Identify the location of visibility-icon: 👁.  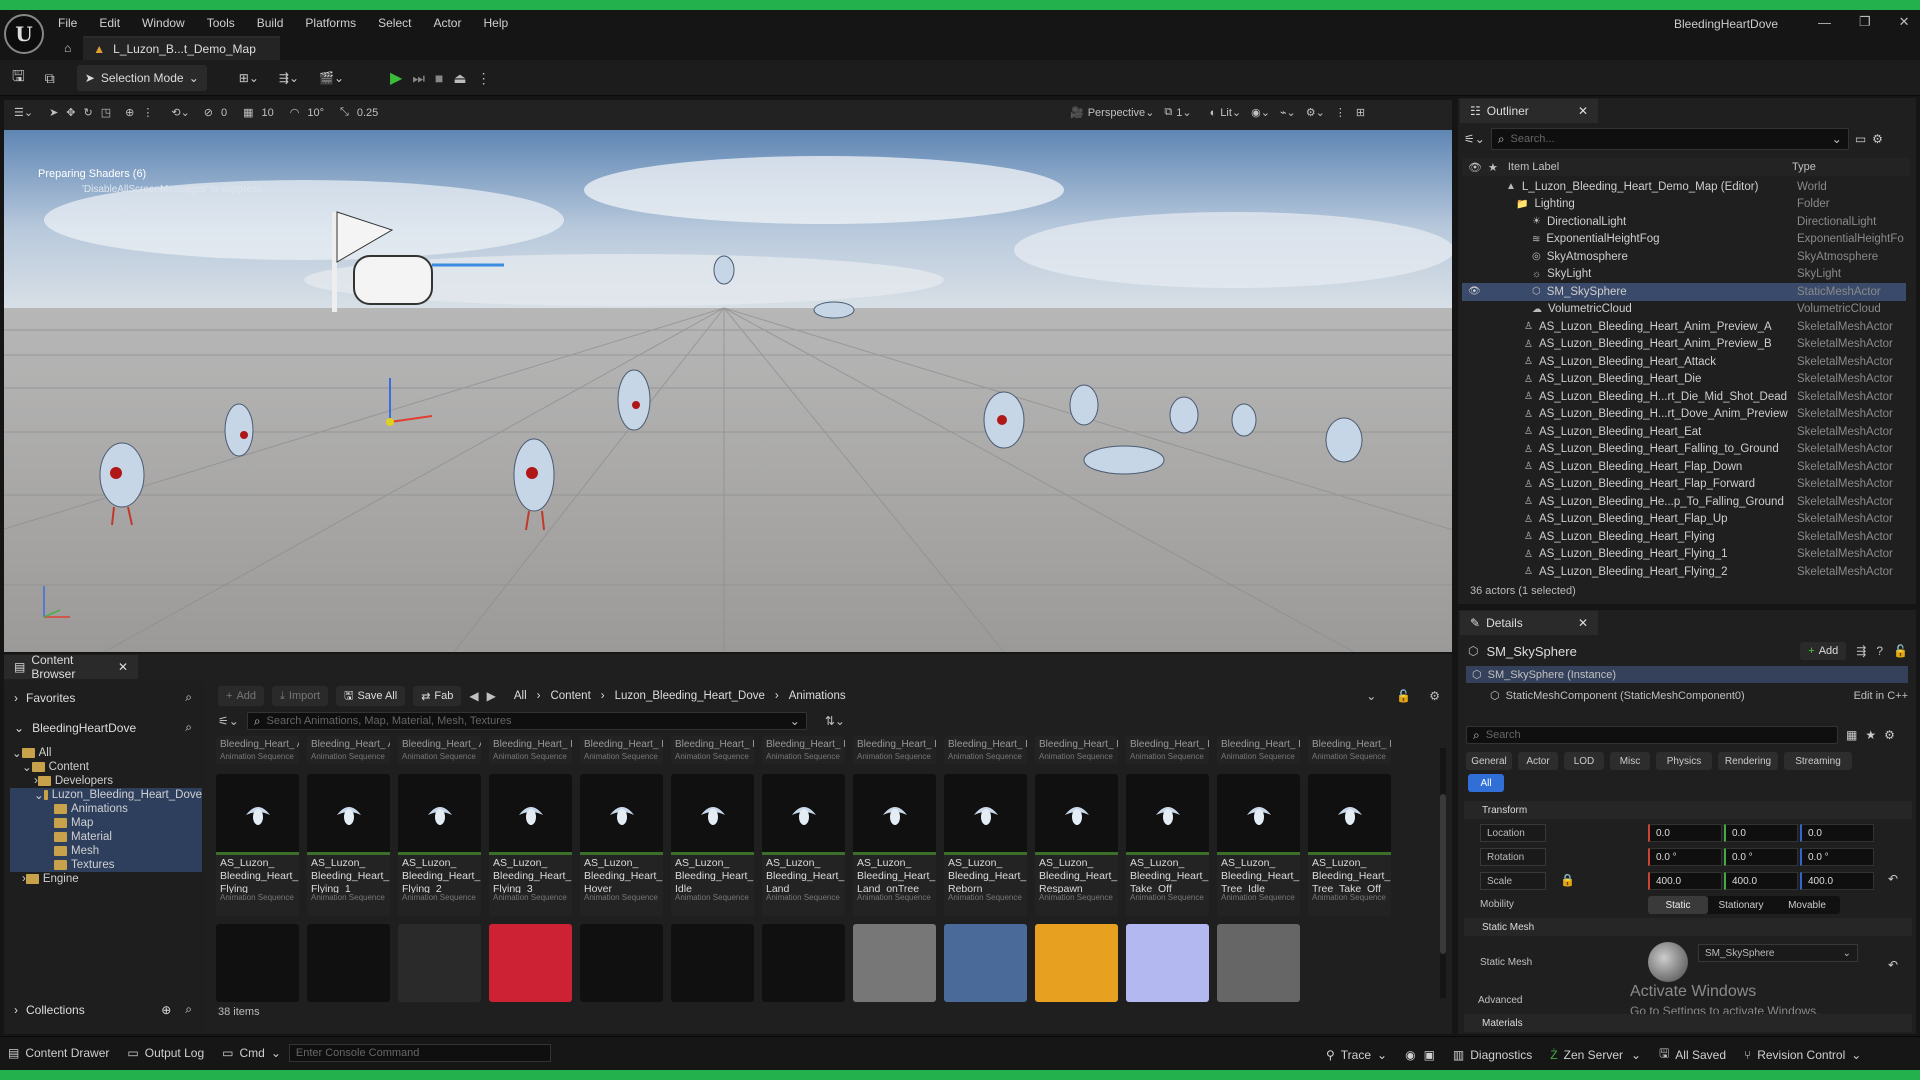
(1474, 291).